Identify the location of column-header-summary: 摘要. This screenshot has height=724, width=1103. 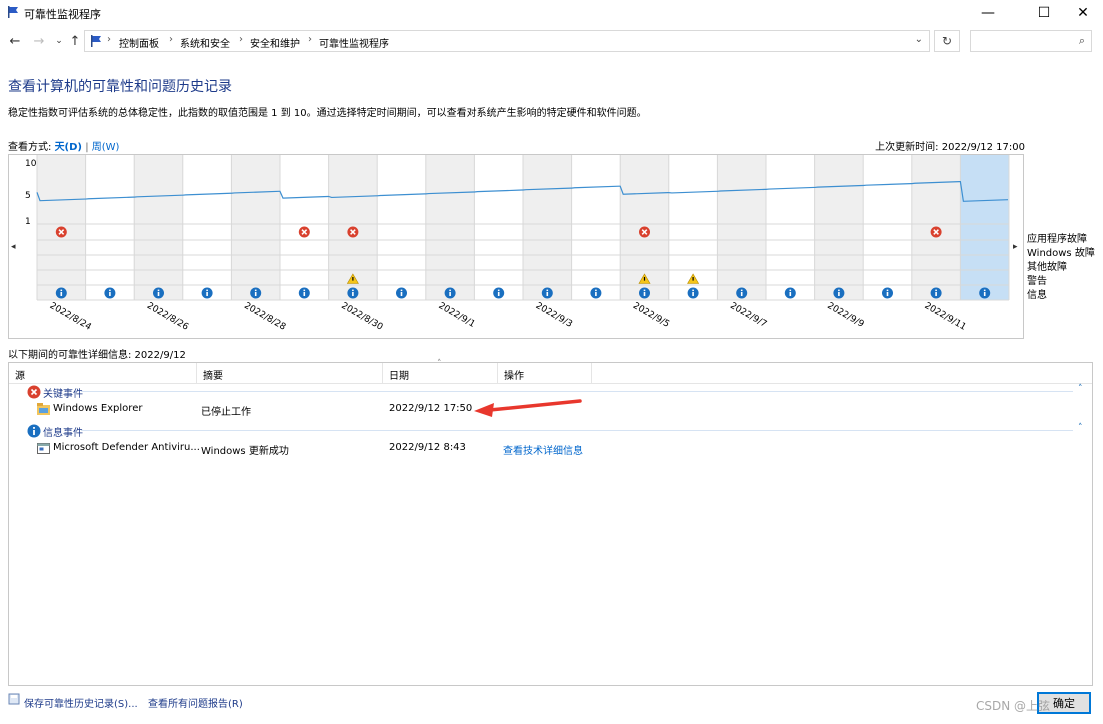
(290, 373).